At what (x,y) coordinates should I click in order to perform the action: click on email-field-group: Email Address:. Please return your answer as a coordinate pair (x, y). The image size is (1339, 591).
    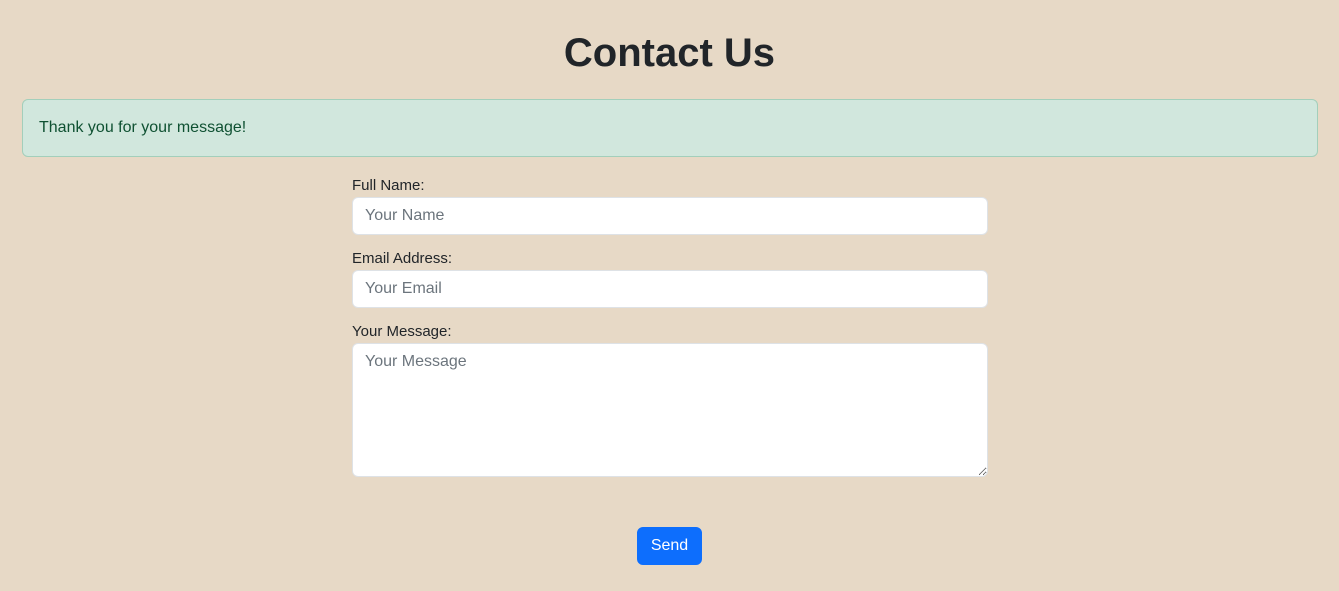
    Looking at the image, I should click on (670, 278).